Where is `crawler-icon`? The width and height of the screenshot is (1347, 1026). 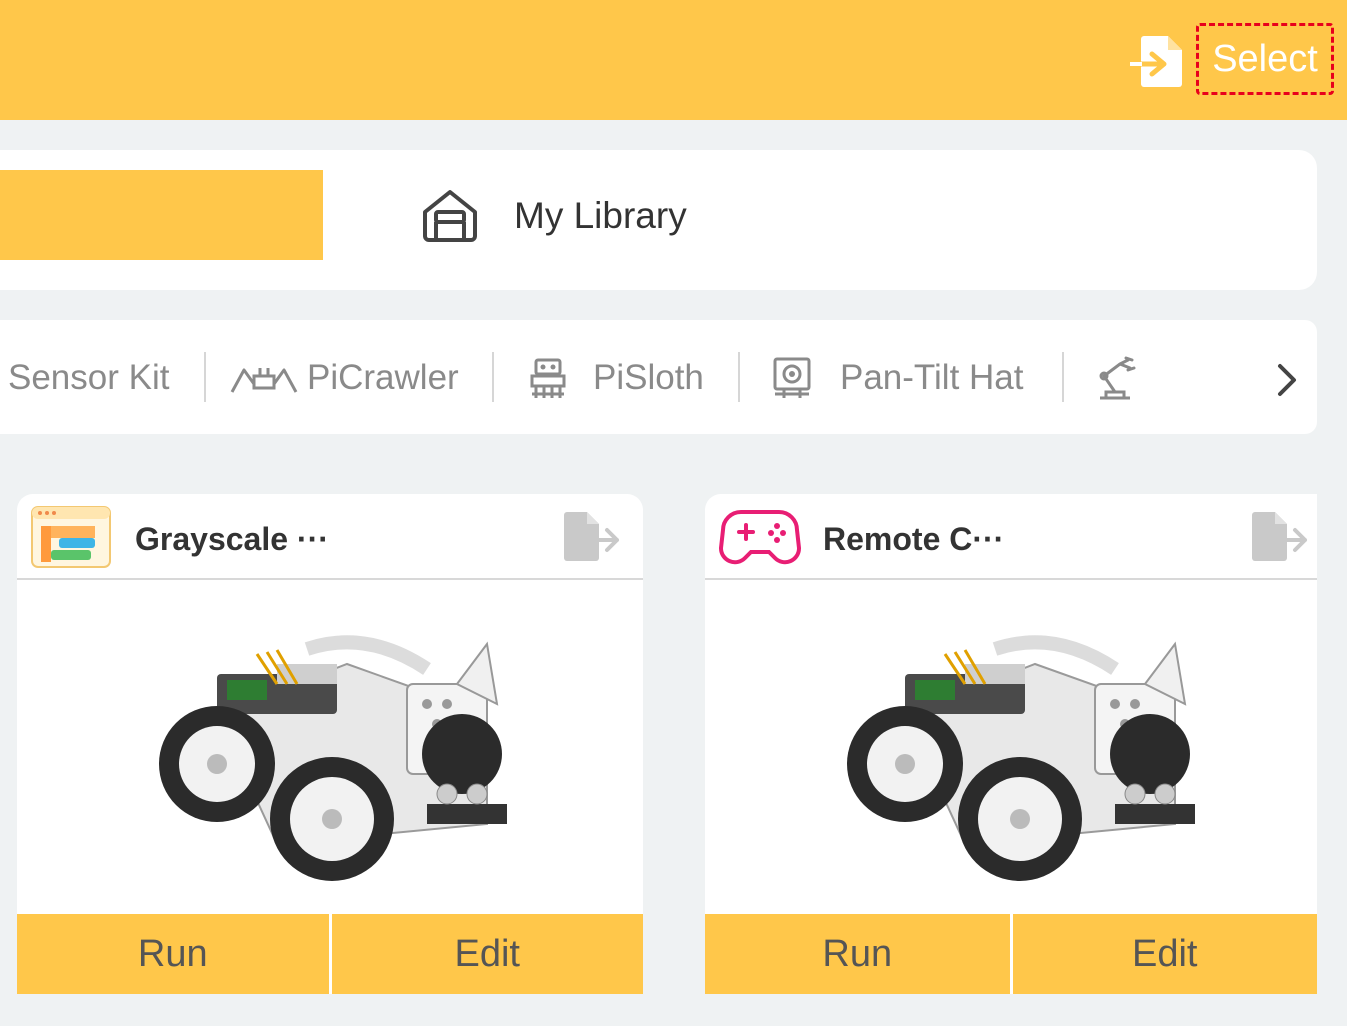
crawler-icon is located at coordinates (264, 380).